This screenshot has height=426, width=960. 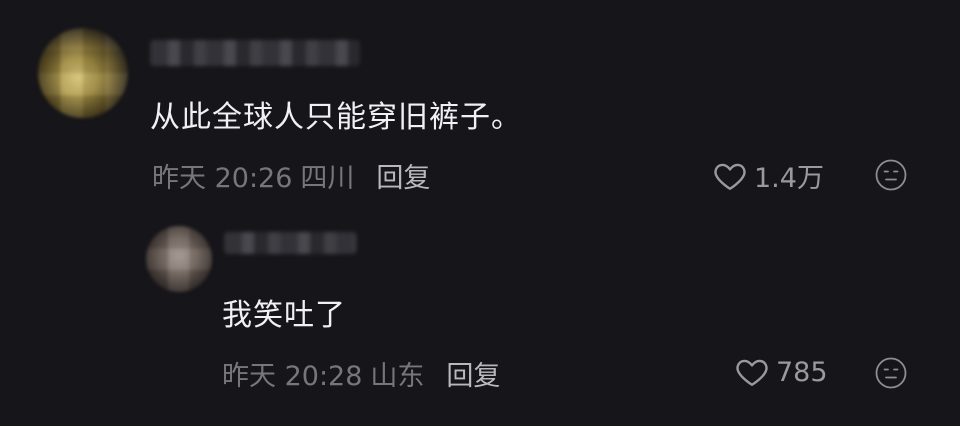 I want to click on comment-meta: 昨天 20:26 四川 回复, so click(x=291, y=175).